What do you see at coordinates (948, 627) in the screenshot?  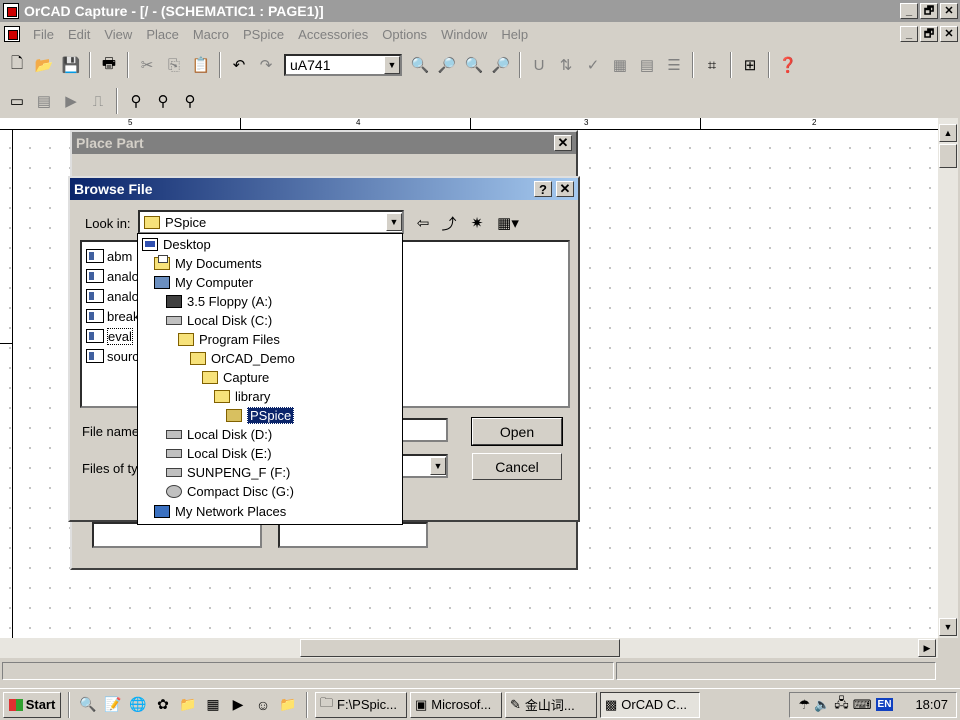 I see `scroll-down-icon: ▼` at bounding box center [948, 627].